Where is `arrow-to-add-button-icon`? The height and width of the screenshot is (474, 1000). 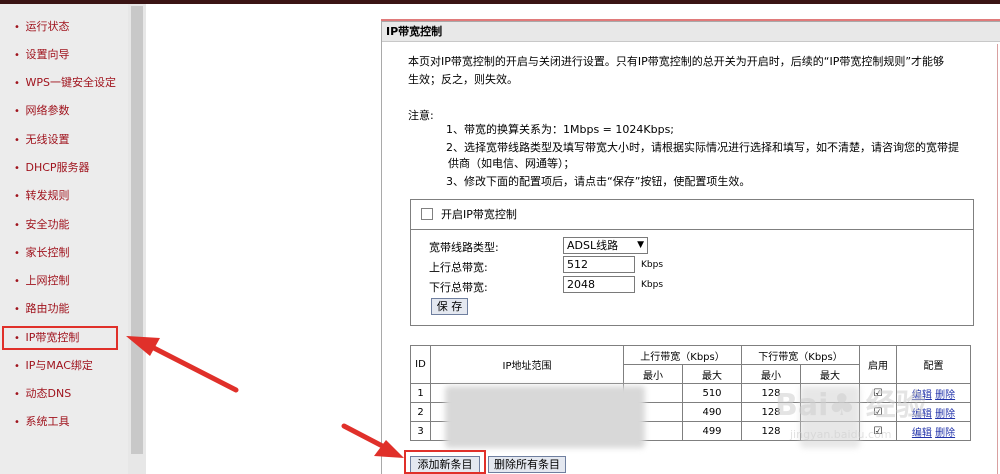
arrow-to-add-button-icon is located at coordinates (372, 440).